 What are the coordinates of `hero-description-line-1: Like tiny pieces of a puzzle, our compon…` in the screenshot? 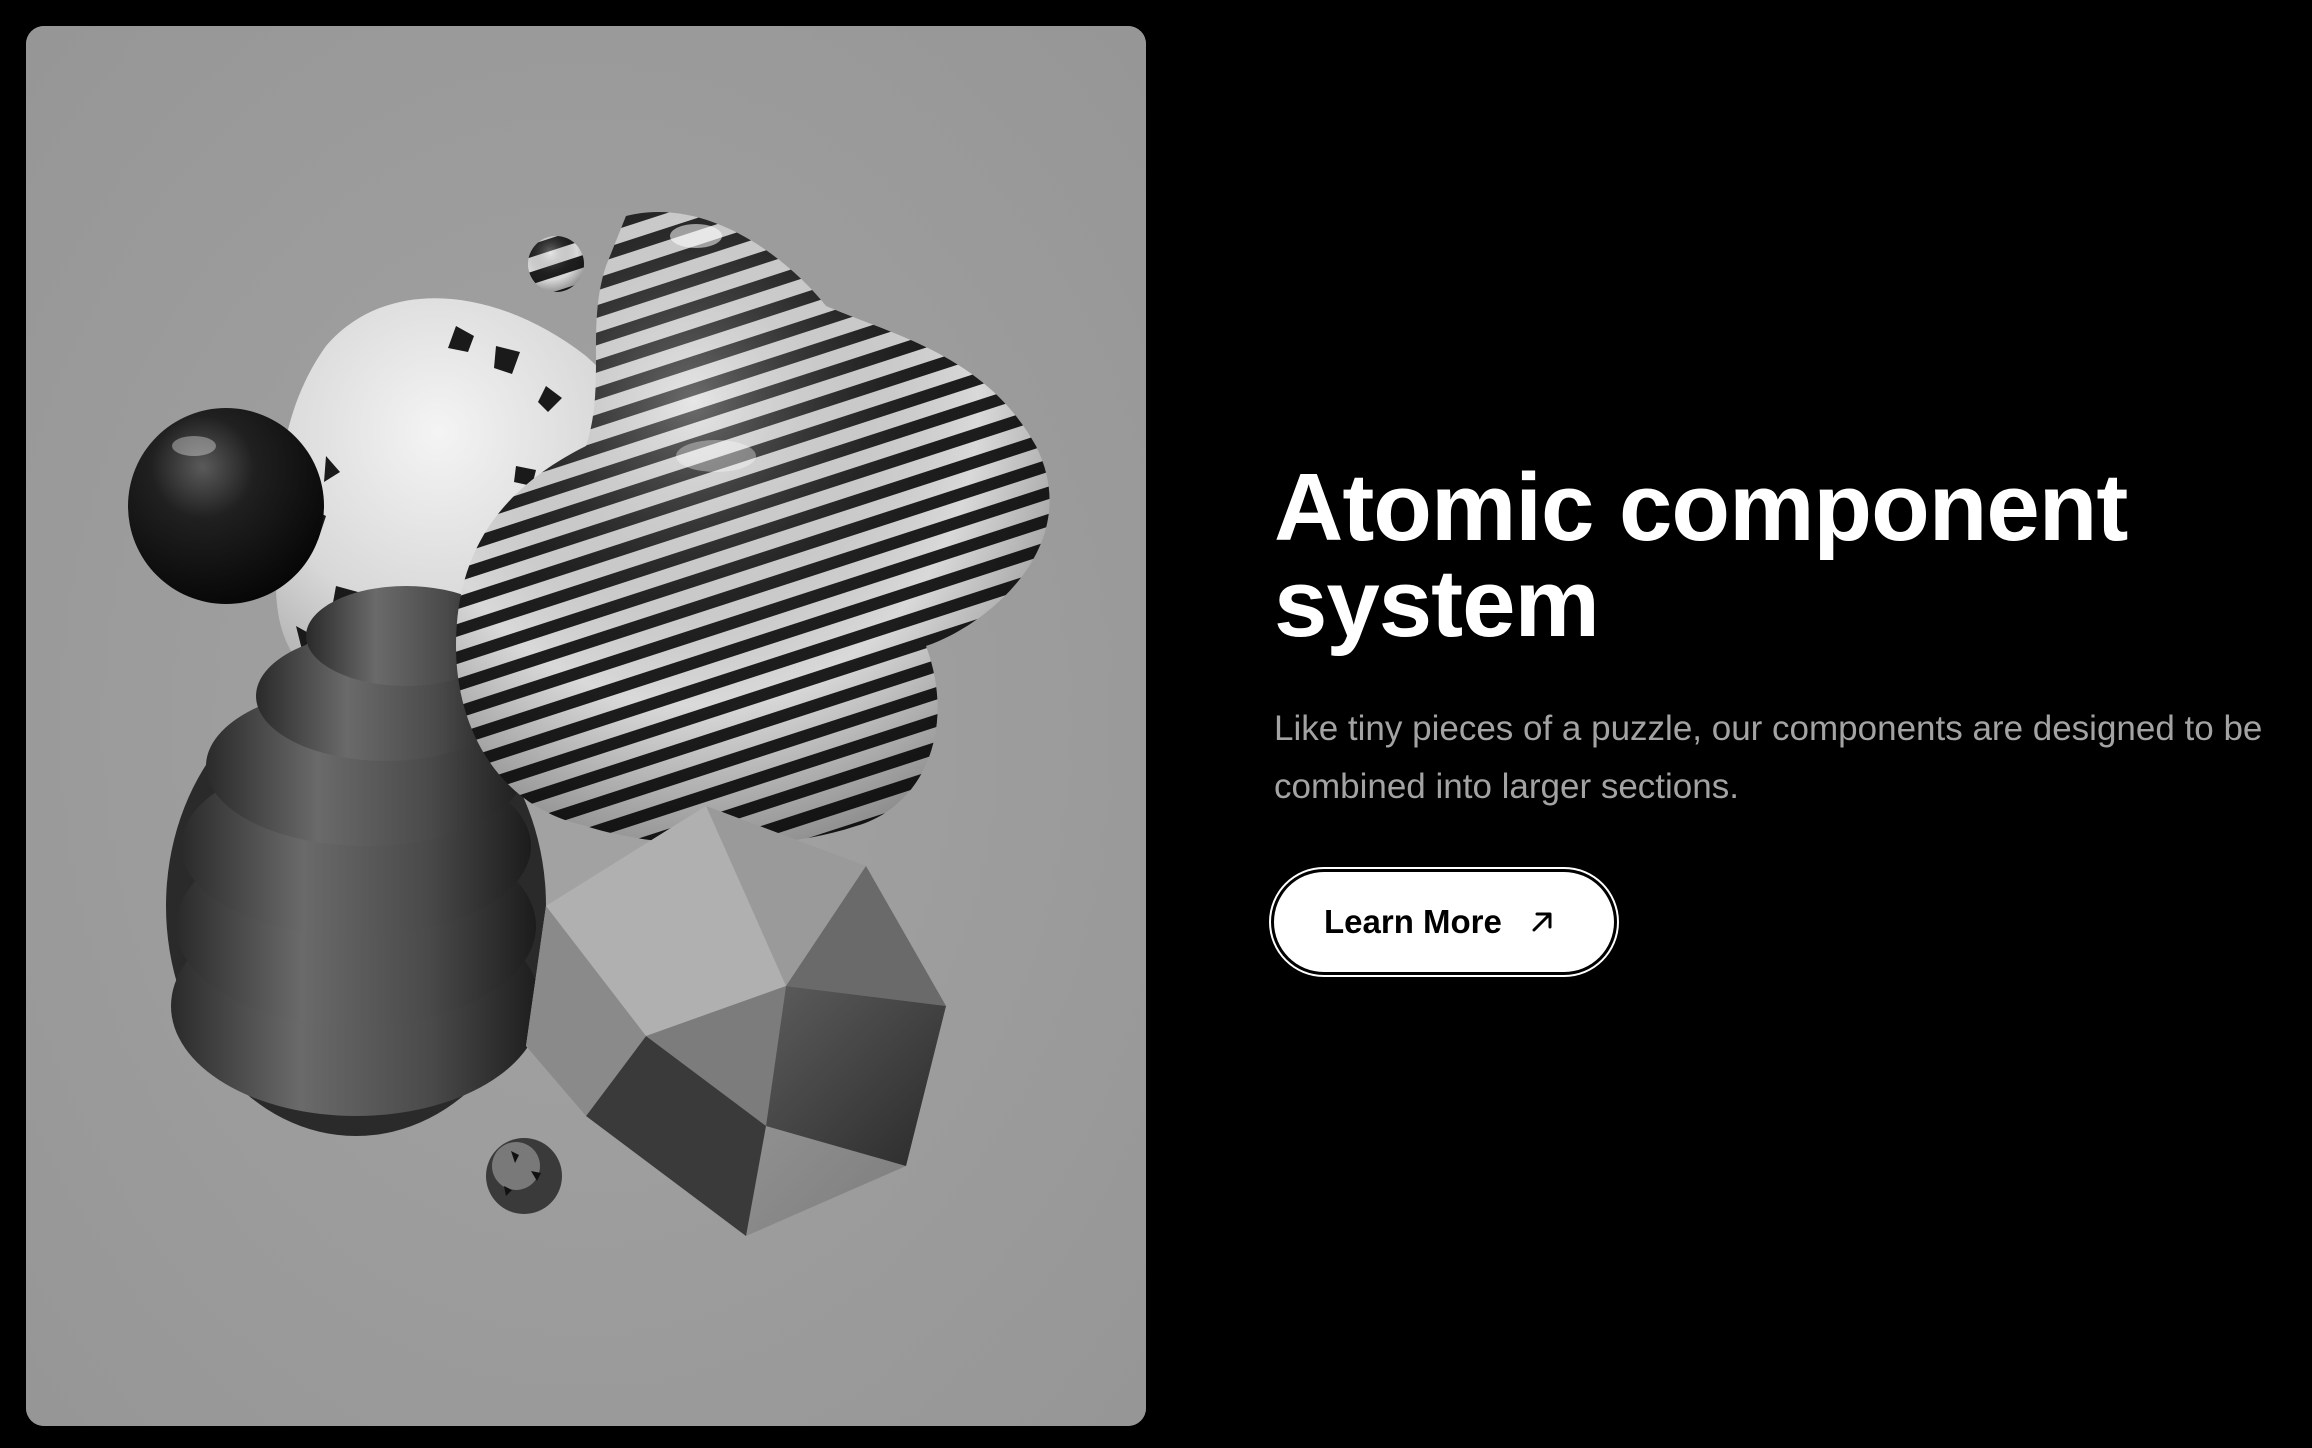 It's located at (1768, 728).